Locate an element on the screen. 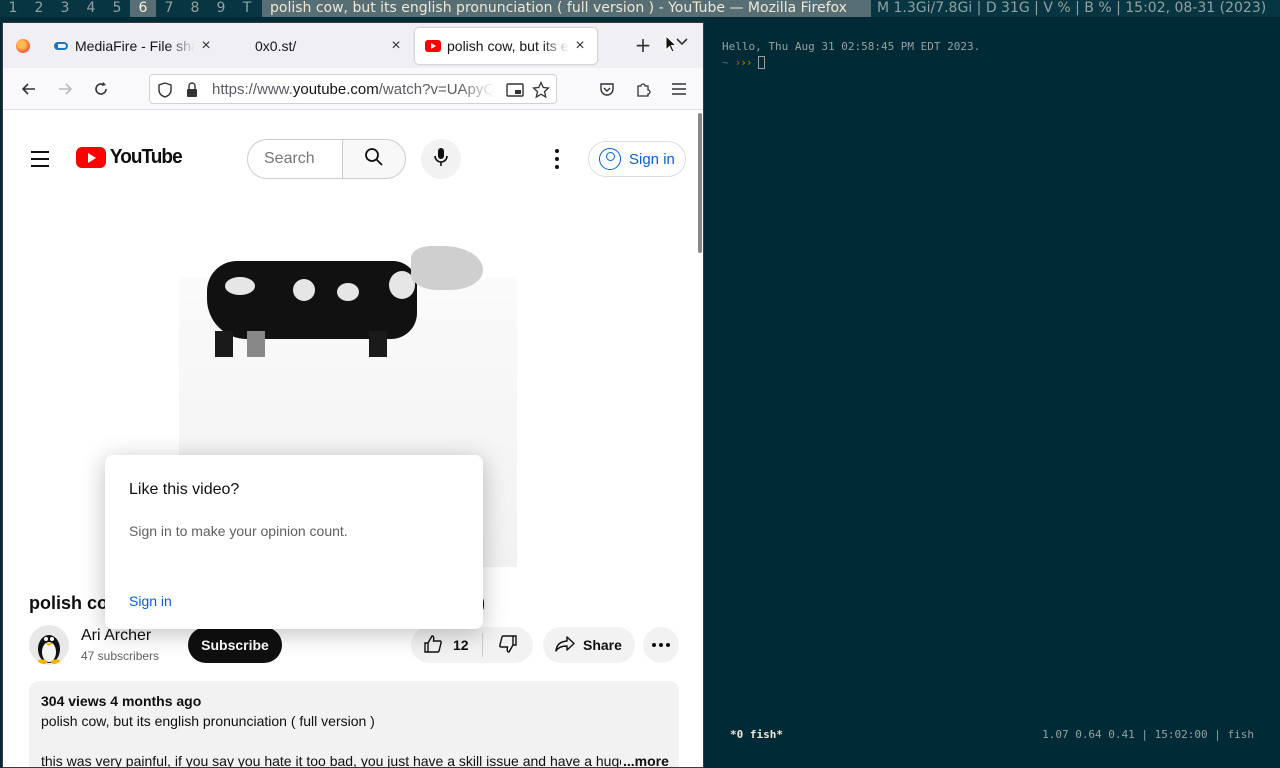 This screenshot has height=768, width=1280. pocket-icon is located at coordinates (607, 89).